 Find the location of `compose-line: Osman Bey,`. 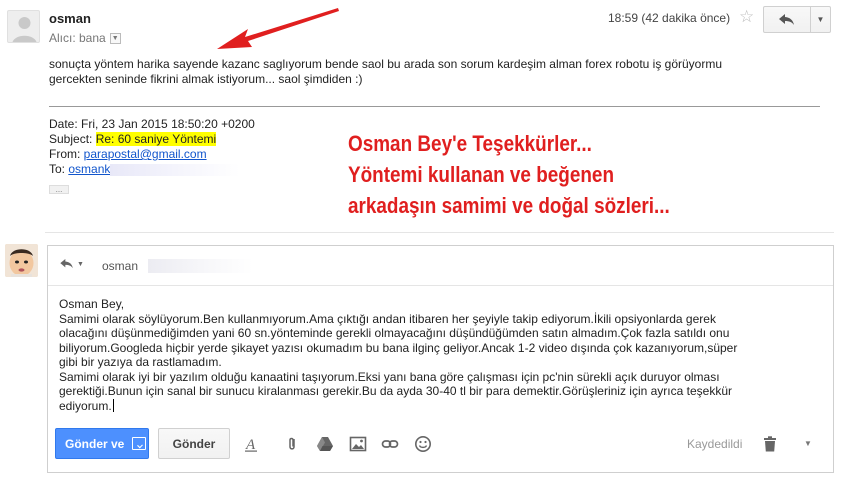

compose-line: Osman Bey, is located at coordinates (92, 304).